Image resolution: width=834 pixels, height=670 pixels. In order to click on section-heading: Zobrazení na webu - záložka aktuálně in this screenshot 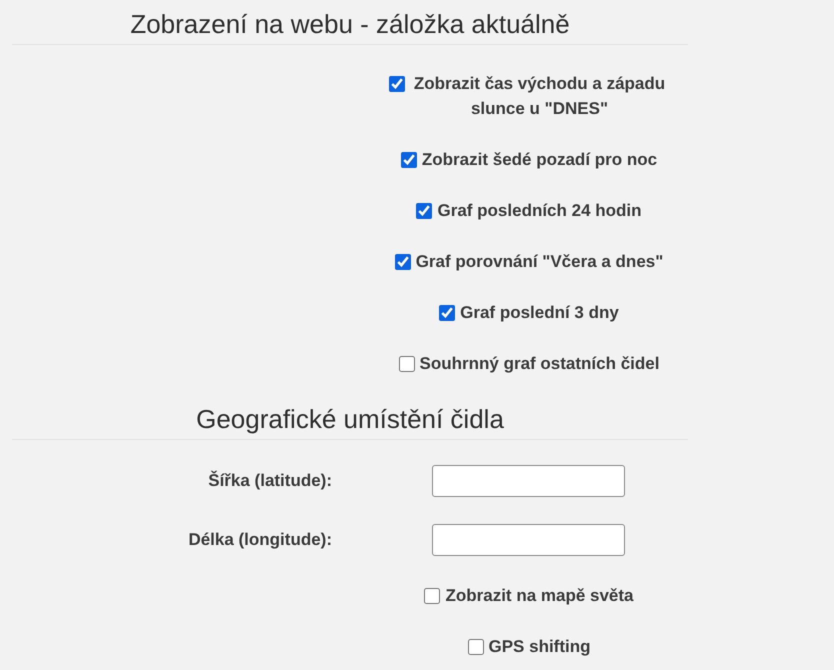, I will do `click(350, 26)`.